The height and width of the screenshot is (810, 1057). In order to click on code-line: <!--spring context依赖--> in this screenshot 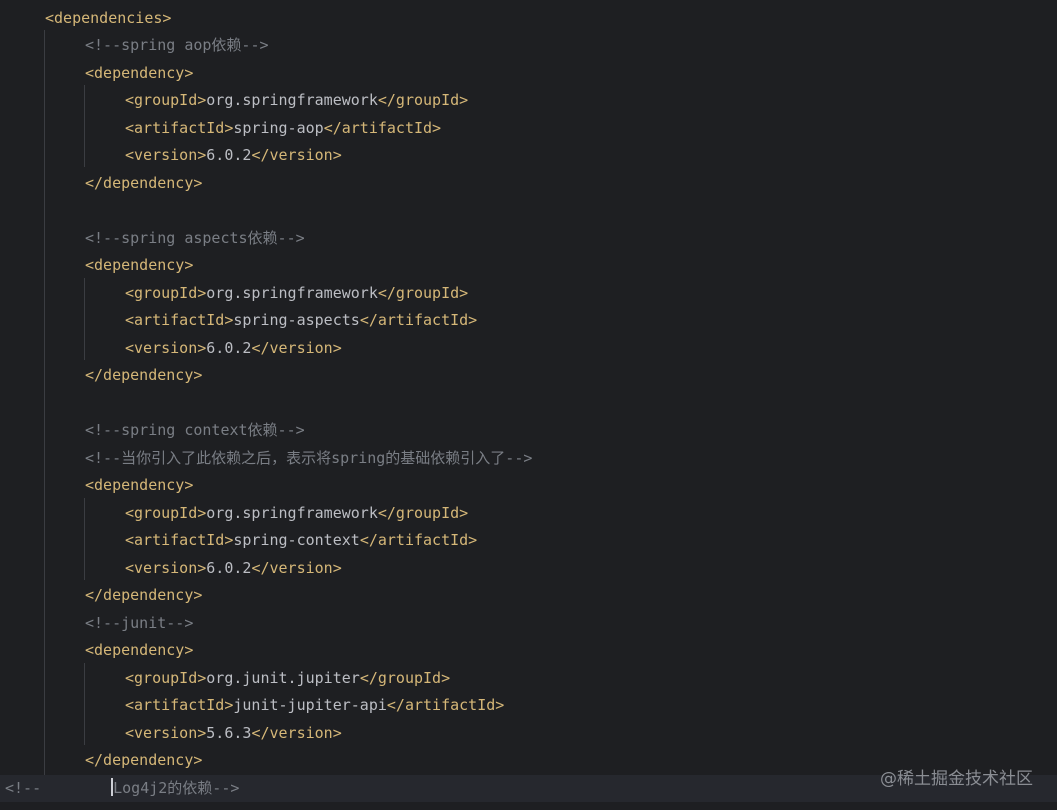, I will do `click(528, 431)`.